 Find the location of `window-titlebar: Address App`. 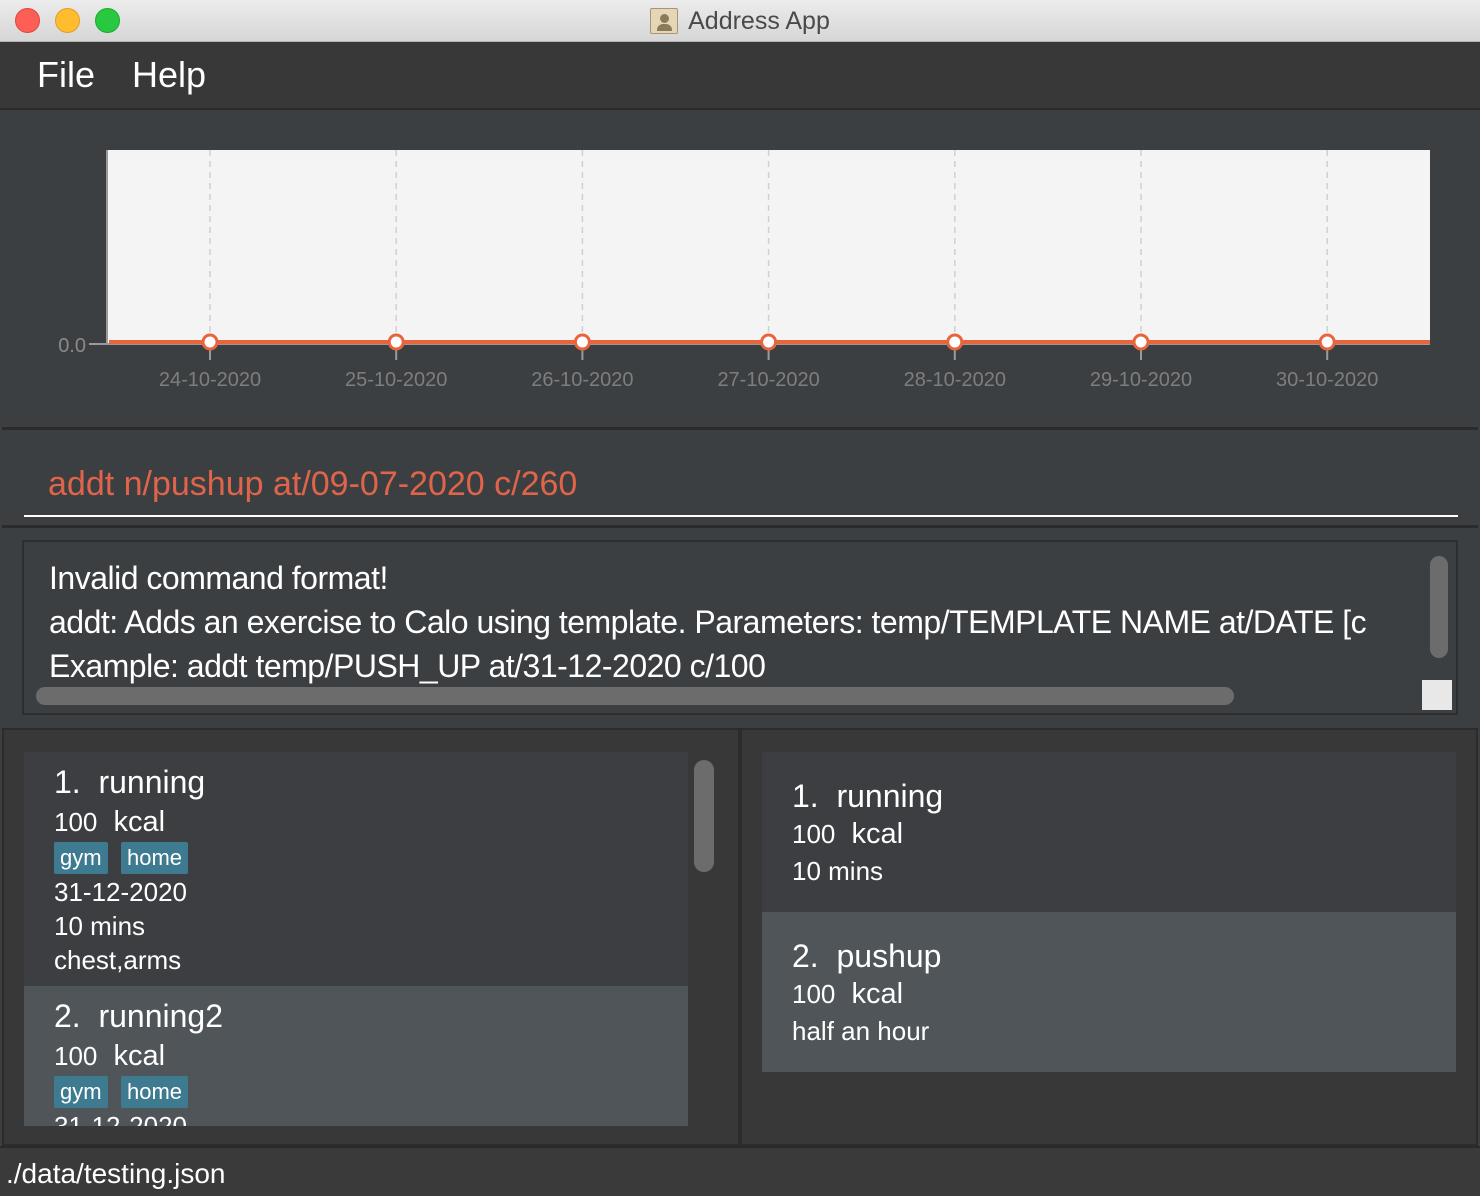

window-titlebar: Address App is located at coordinates (740, 21).